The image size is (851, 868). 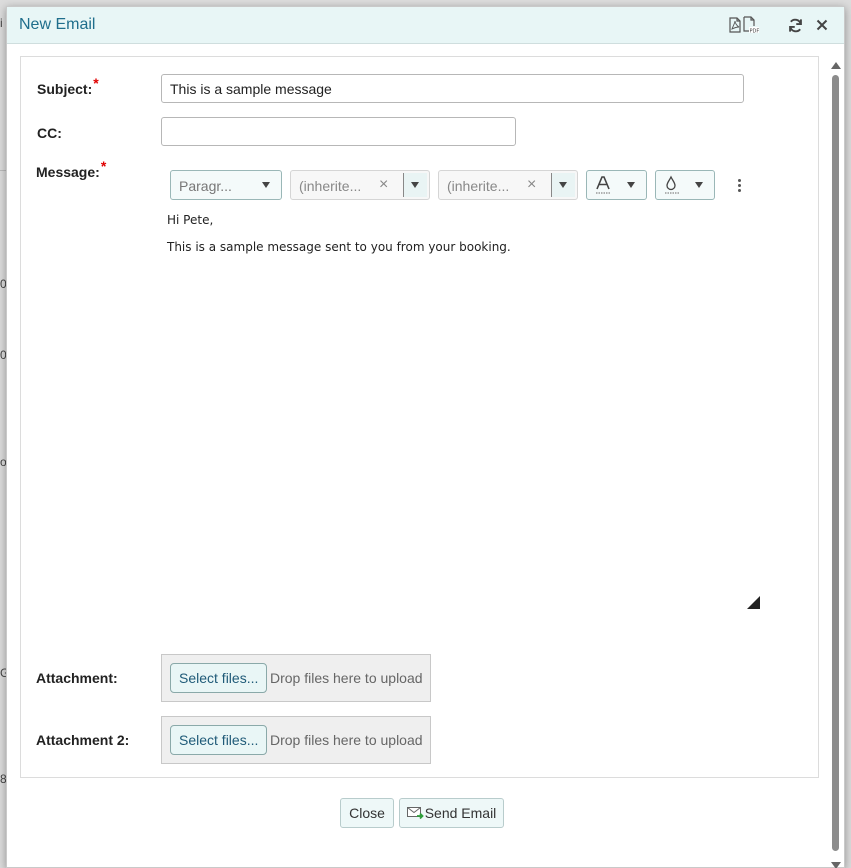 What do you see at coordinates (338, 131) in the screenshot?
I see `cc-input` at bounding box center [338, 131].